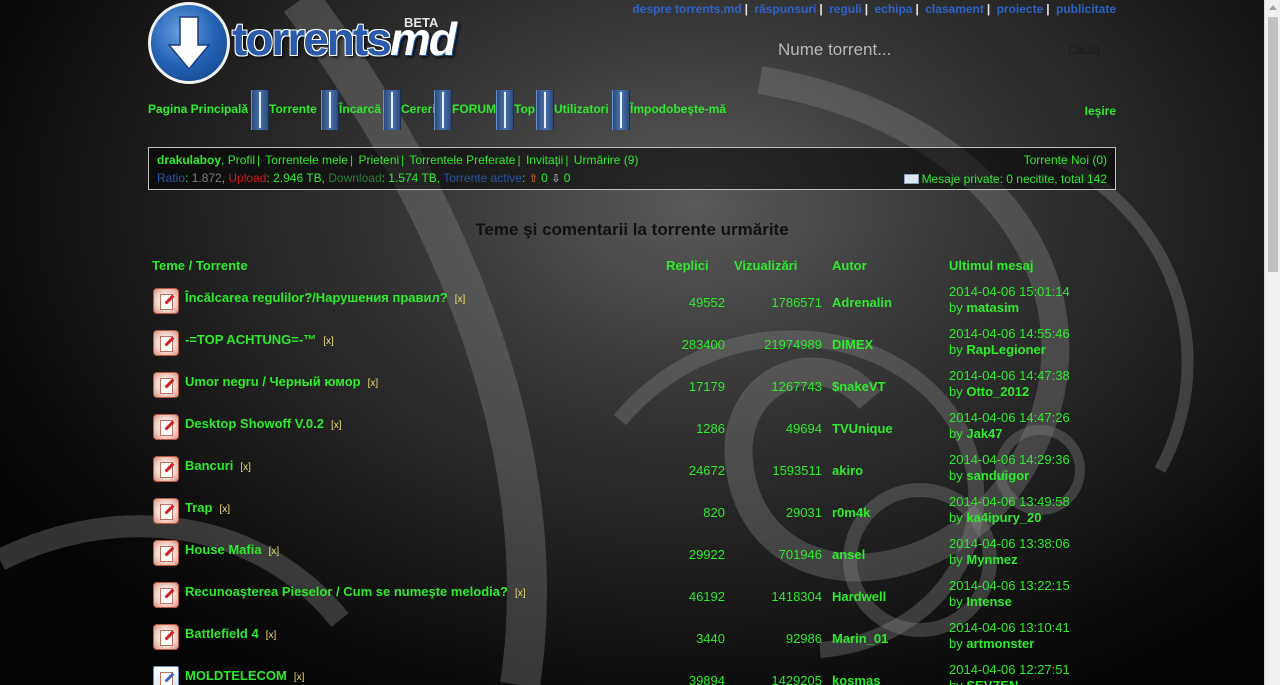 The image size is (1280, 685). Describe the element at coordinates (250, 339) in the screenshot. I see `topic-link: -=TOP ACHTUNG=-™` at that location.